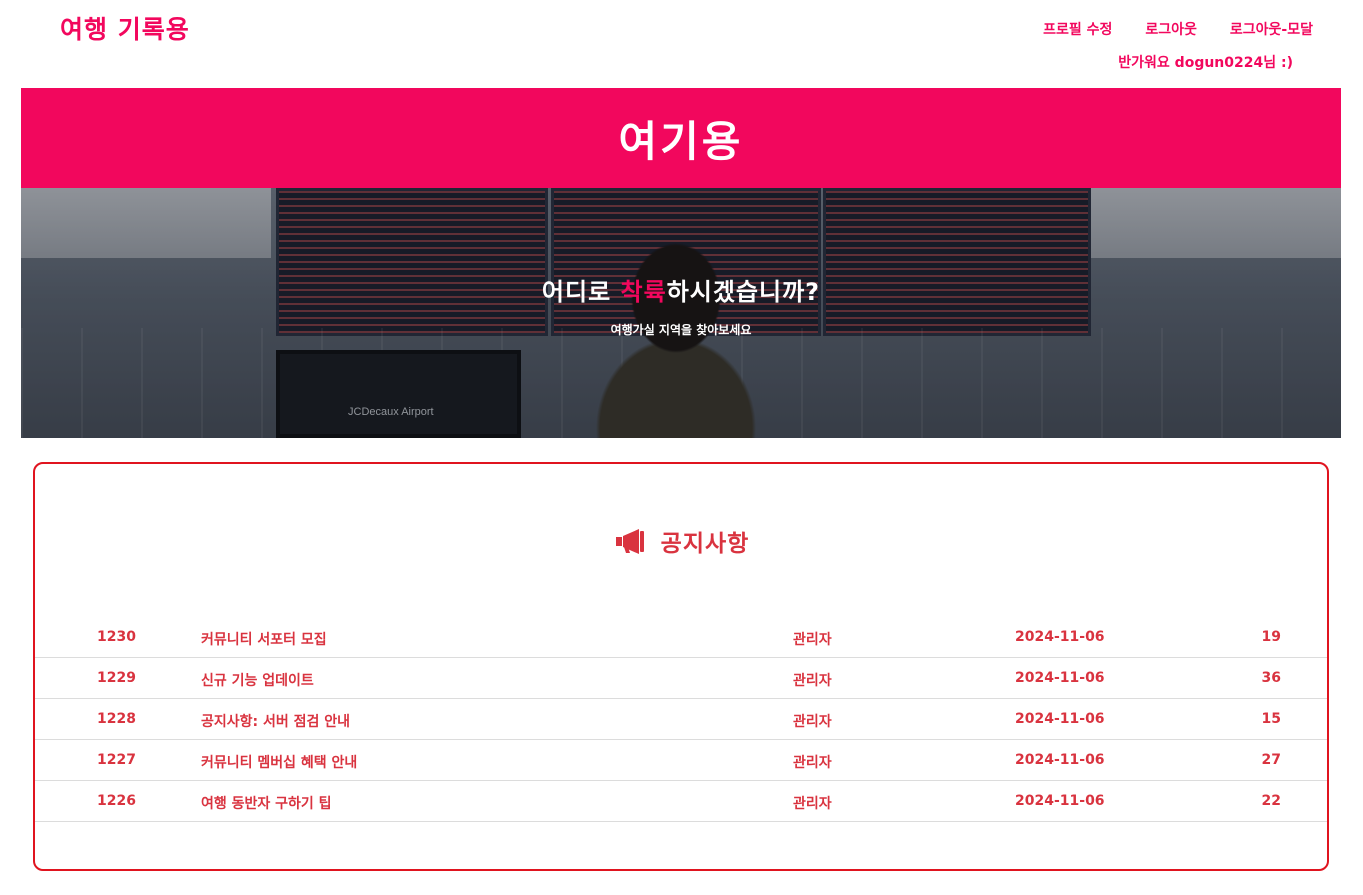 This screenshot has height=895, width=1363. What do you see at coordinates (681, 330) in the screenshot?
I see `hero-subheading: 여행가실 지역을 찾아보세요` at bounding box center [681, 330].